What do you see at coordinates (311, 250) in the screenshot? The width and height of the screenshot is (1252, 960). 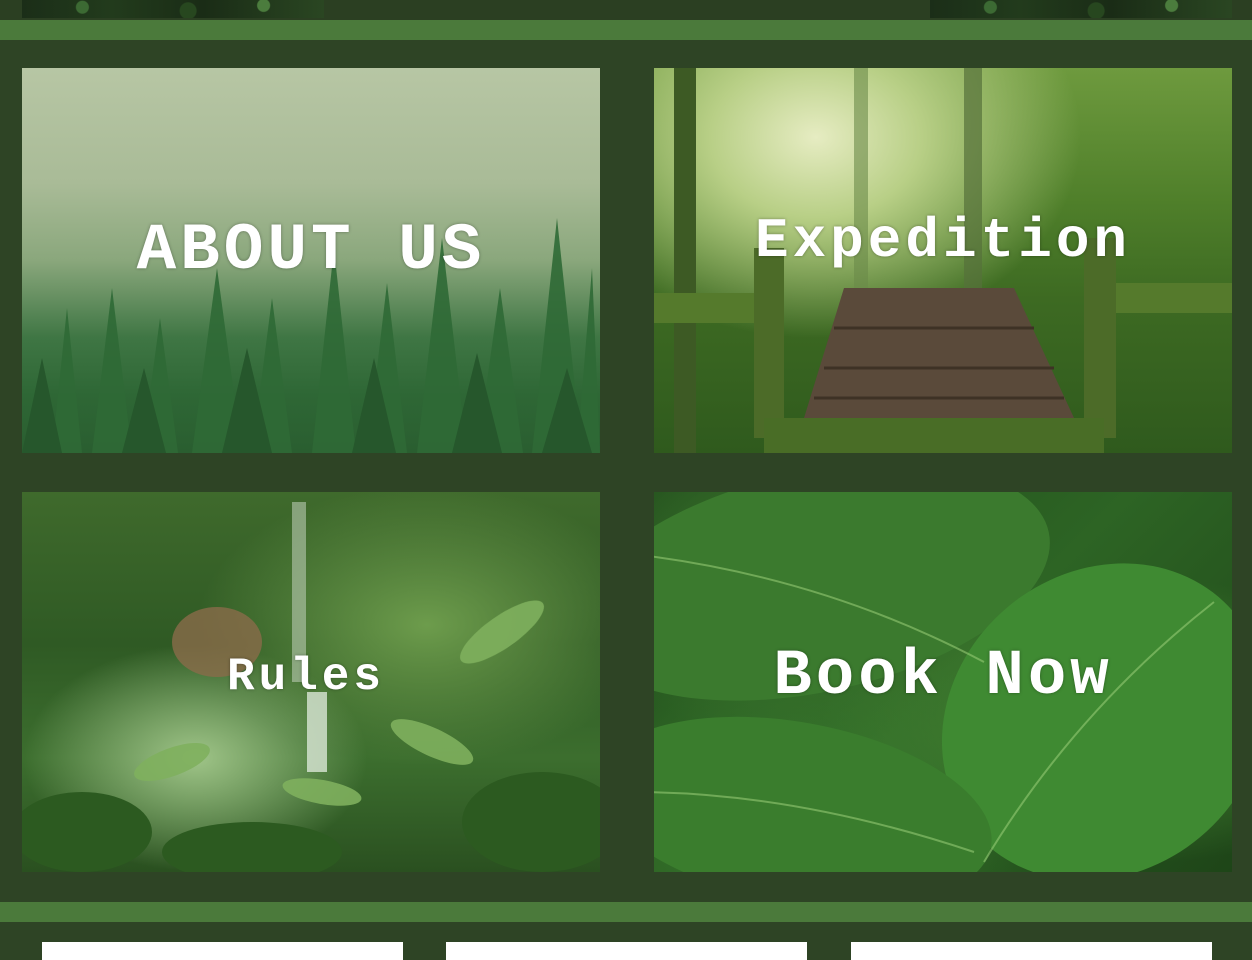 I see `about-us-label: ABOUT US` at bounding box center [311, 250].